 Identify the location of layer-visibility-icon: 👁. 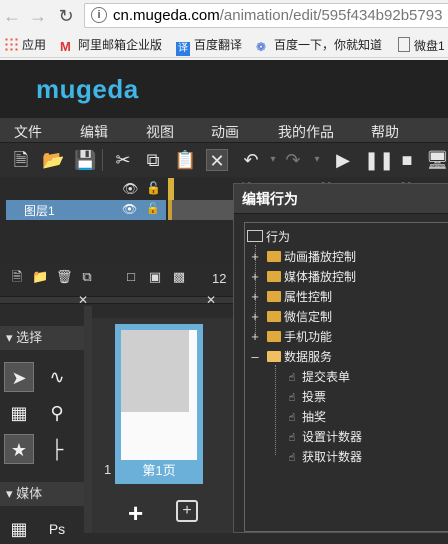
(129, 209).